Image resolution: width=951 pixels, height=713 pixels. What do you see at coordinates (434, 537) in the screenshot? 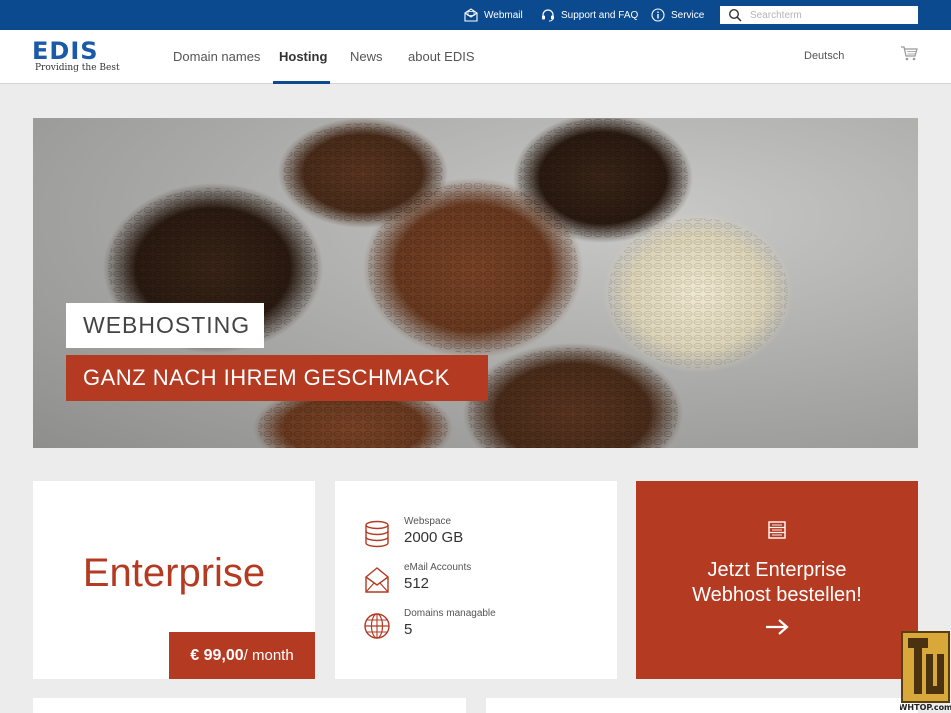
I see `feature-value: 2000 GB` at bounding box center [434, 537].